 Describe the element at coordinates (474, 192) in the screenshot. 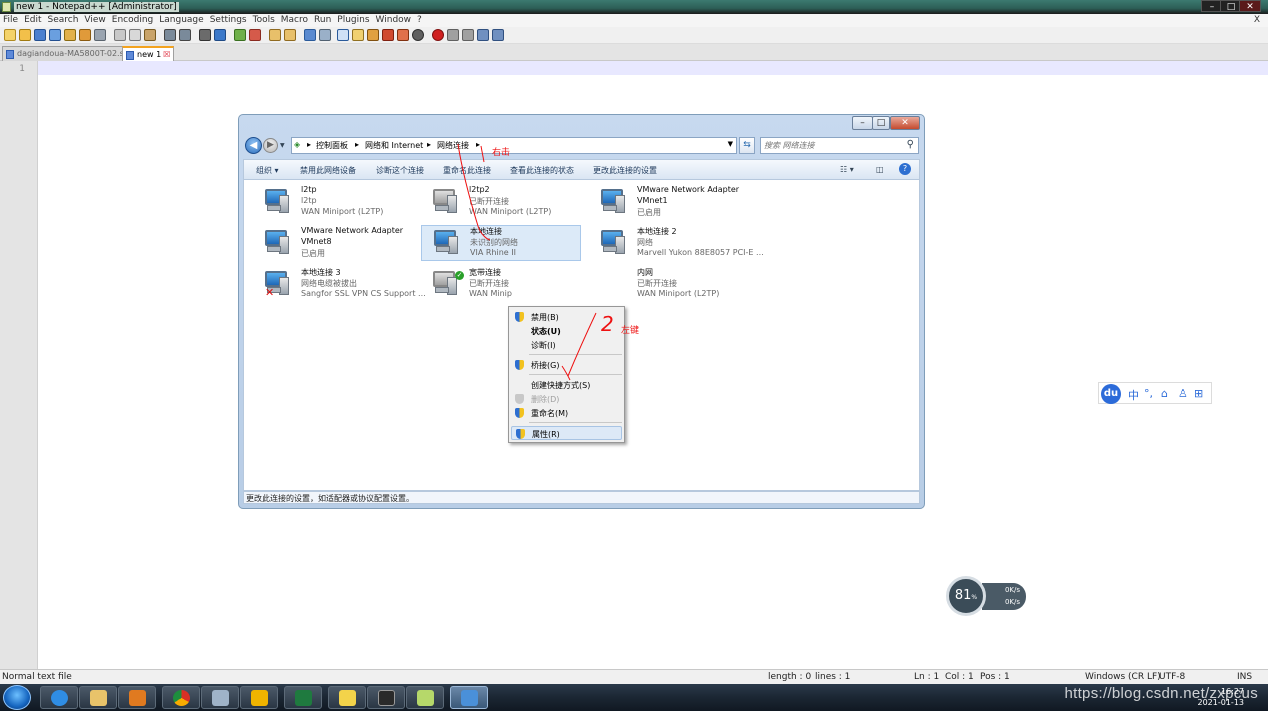

I see `right-click-arrow` at that location.